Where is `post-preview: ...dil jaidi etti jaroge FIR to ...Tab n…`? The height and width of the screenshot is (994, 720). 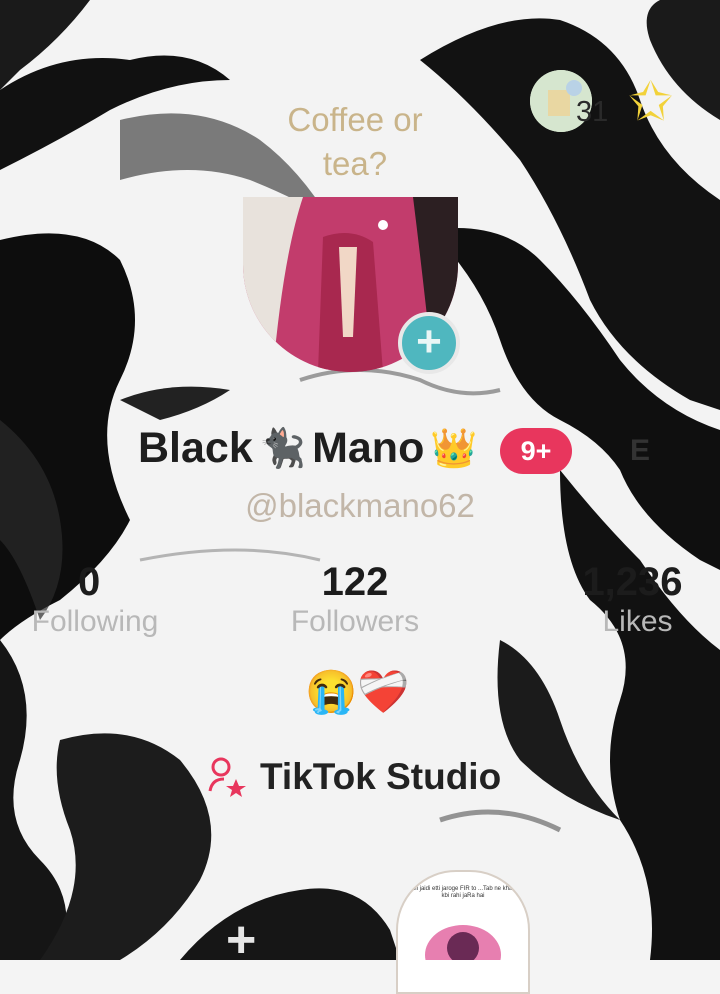 post-preview: ...dil jaidi etti jaroge FIR to ...Tab n… is located at coordinates (463, 932).